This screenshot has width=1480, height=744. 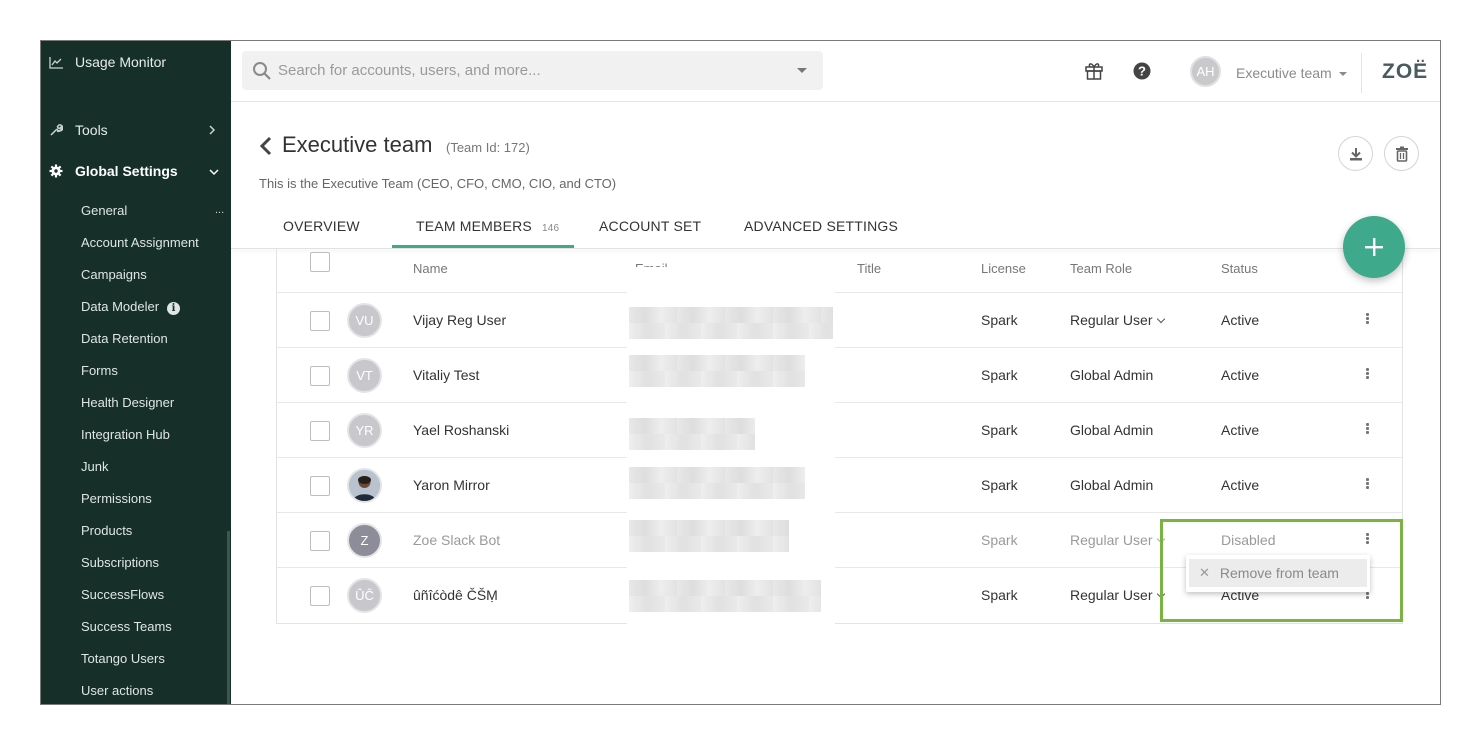 I want to click on download-button, so click(x=1355, y=153).